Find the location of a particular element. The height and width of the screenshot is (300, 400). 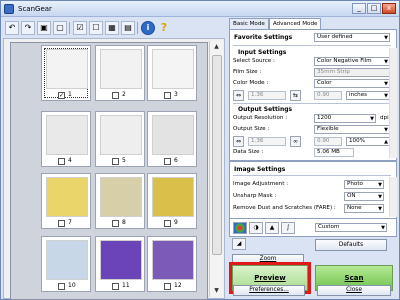

maximize-button: □ is located at coordinates (374, 8).